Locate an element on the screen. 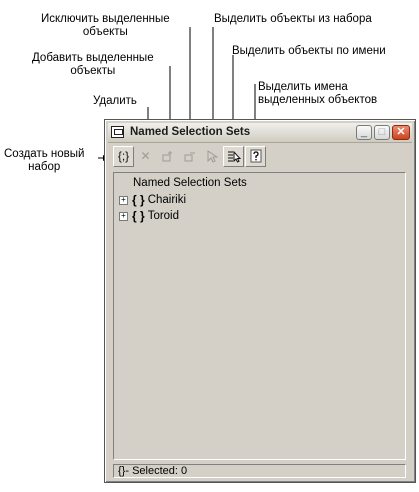 This screenshot has width=419, height=492. select-objects-icon is located at coordinates (213, 156).